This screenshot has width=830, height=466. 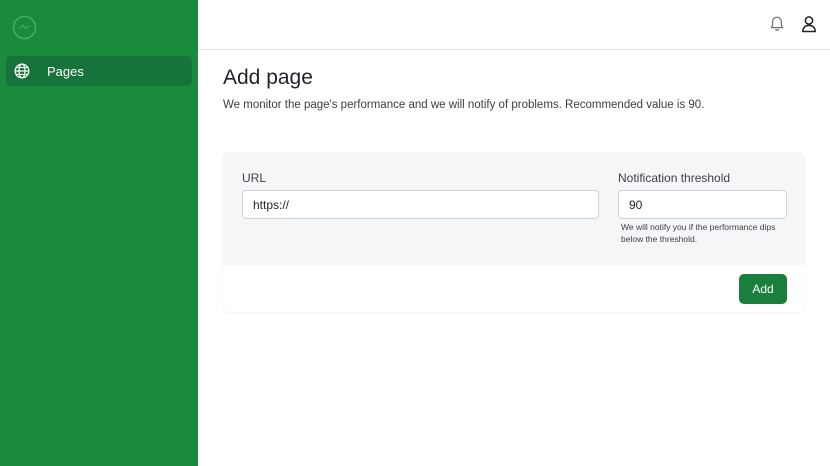 What do you see at coordinates (702, 204) in the screenshot?
I see `threshold-input` at bounding box center [702, 204].